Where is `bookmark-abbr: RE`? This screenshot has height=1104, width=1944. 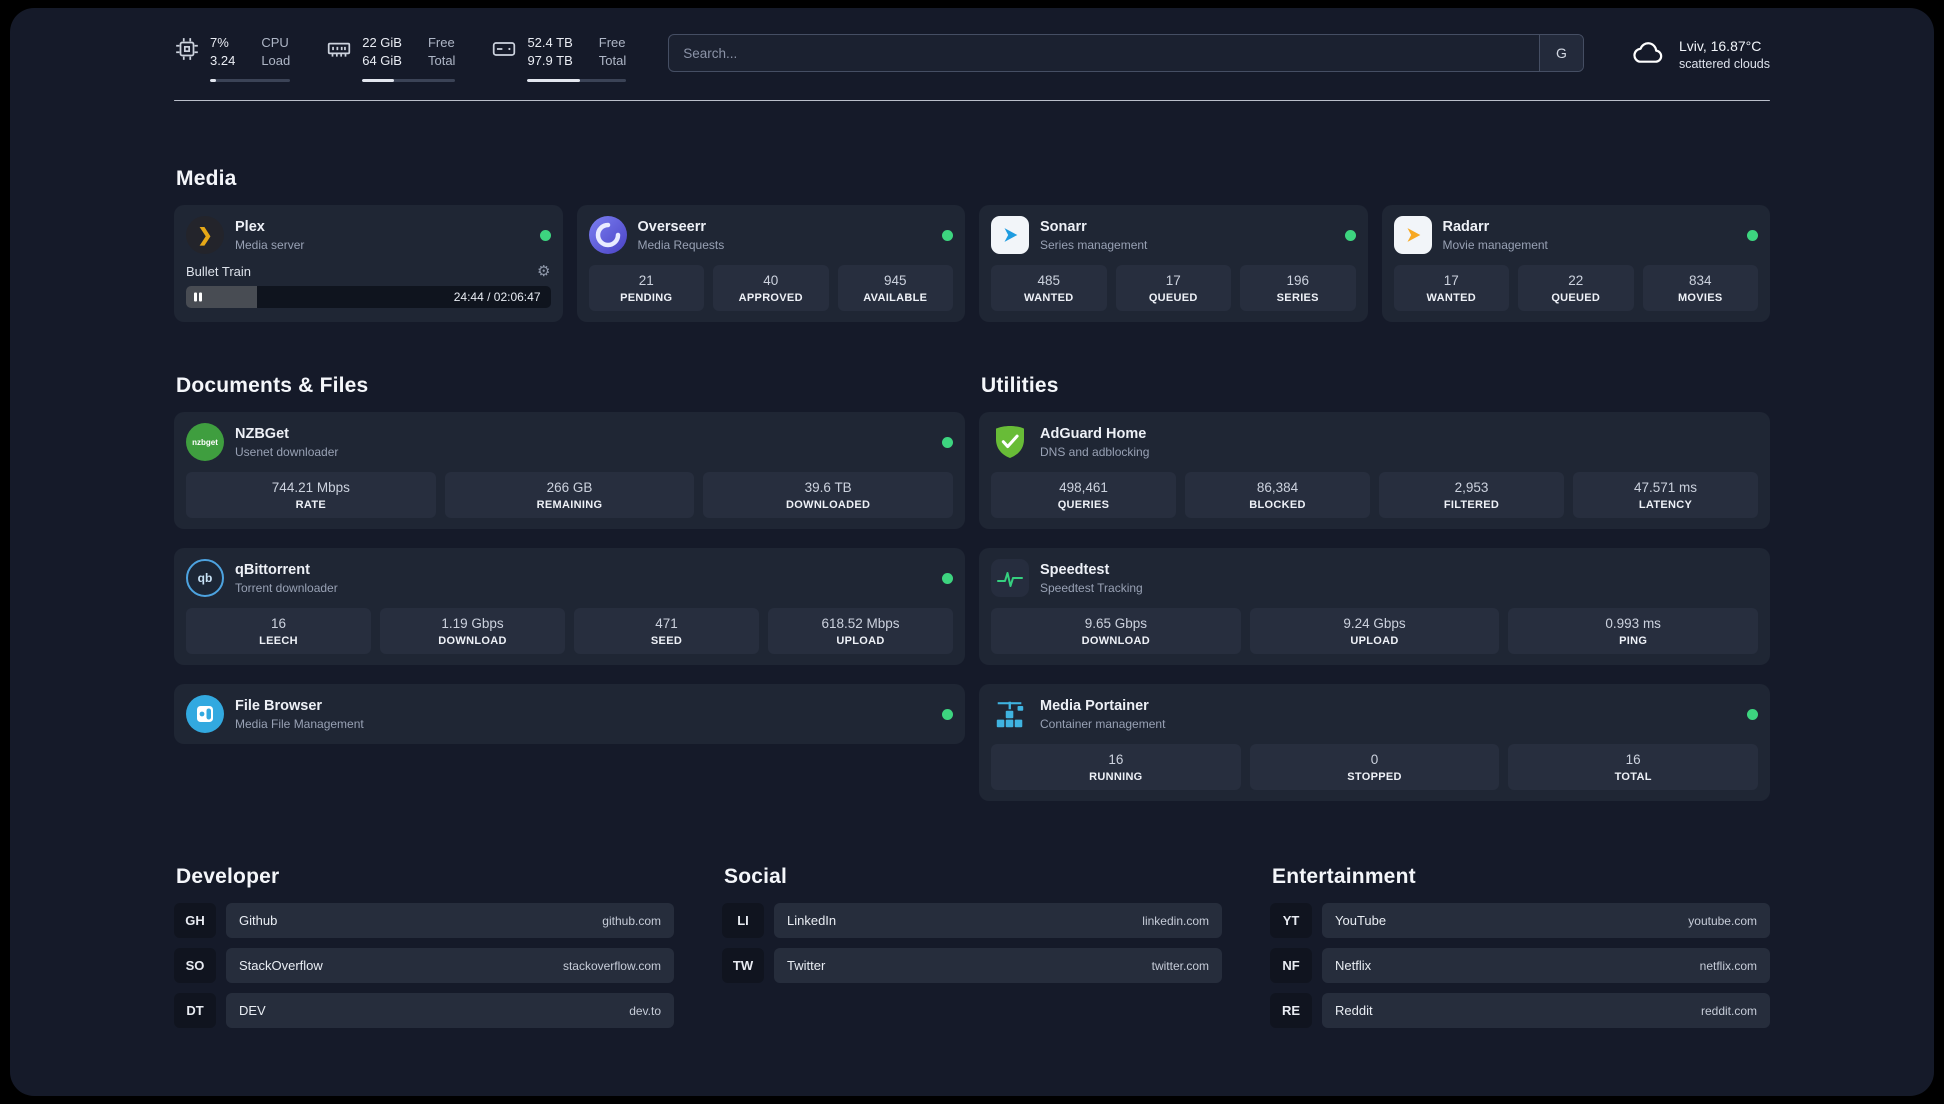 bookmark-abbr: RE is located at coordinates (1291, 1011).